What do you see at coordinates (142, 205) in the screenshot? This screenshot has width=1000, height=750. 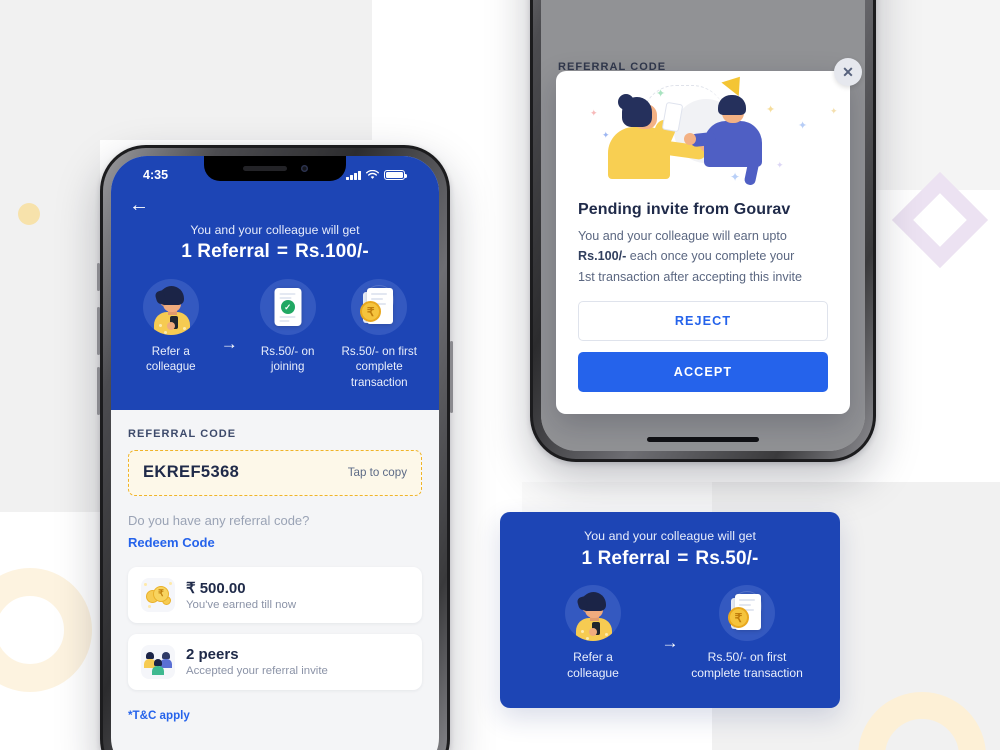 I see `back-arrow-icon: ←` at bounding box center [142, 205].